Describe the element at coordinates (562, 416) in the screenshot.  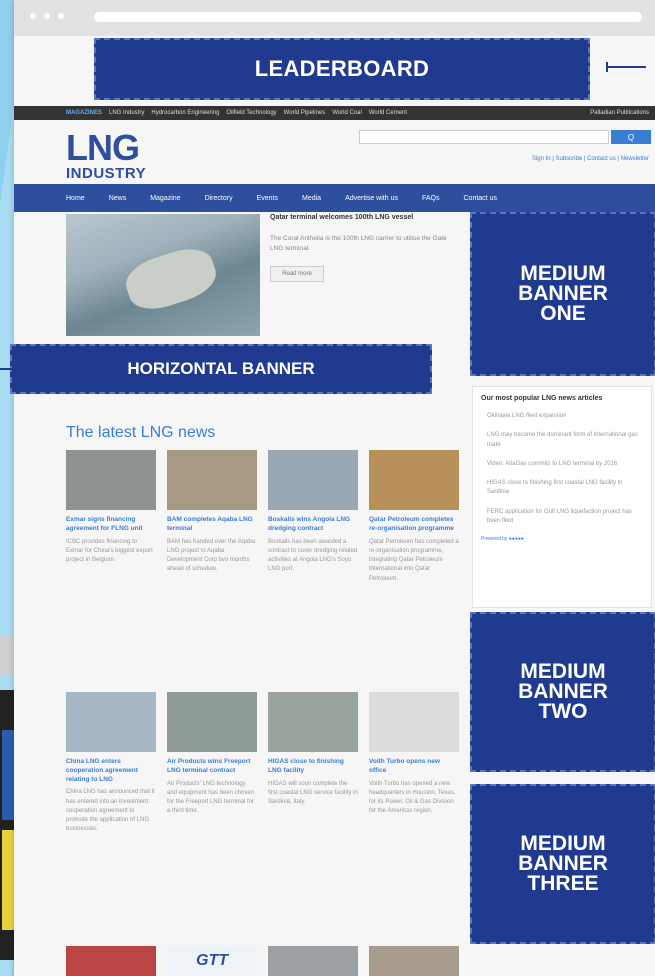
I see `popular-article-link: Okinawa LNG fleet expansion` at that location.